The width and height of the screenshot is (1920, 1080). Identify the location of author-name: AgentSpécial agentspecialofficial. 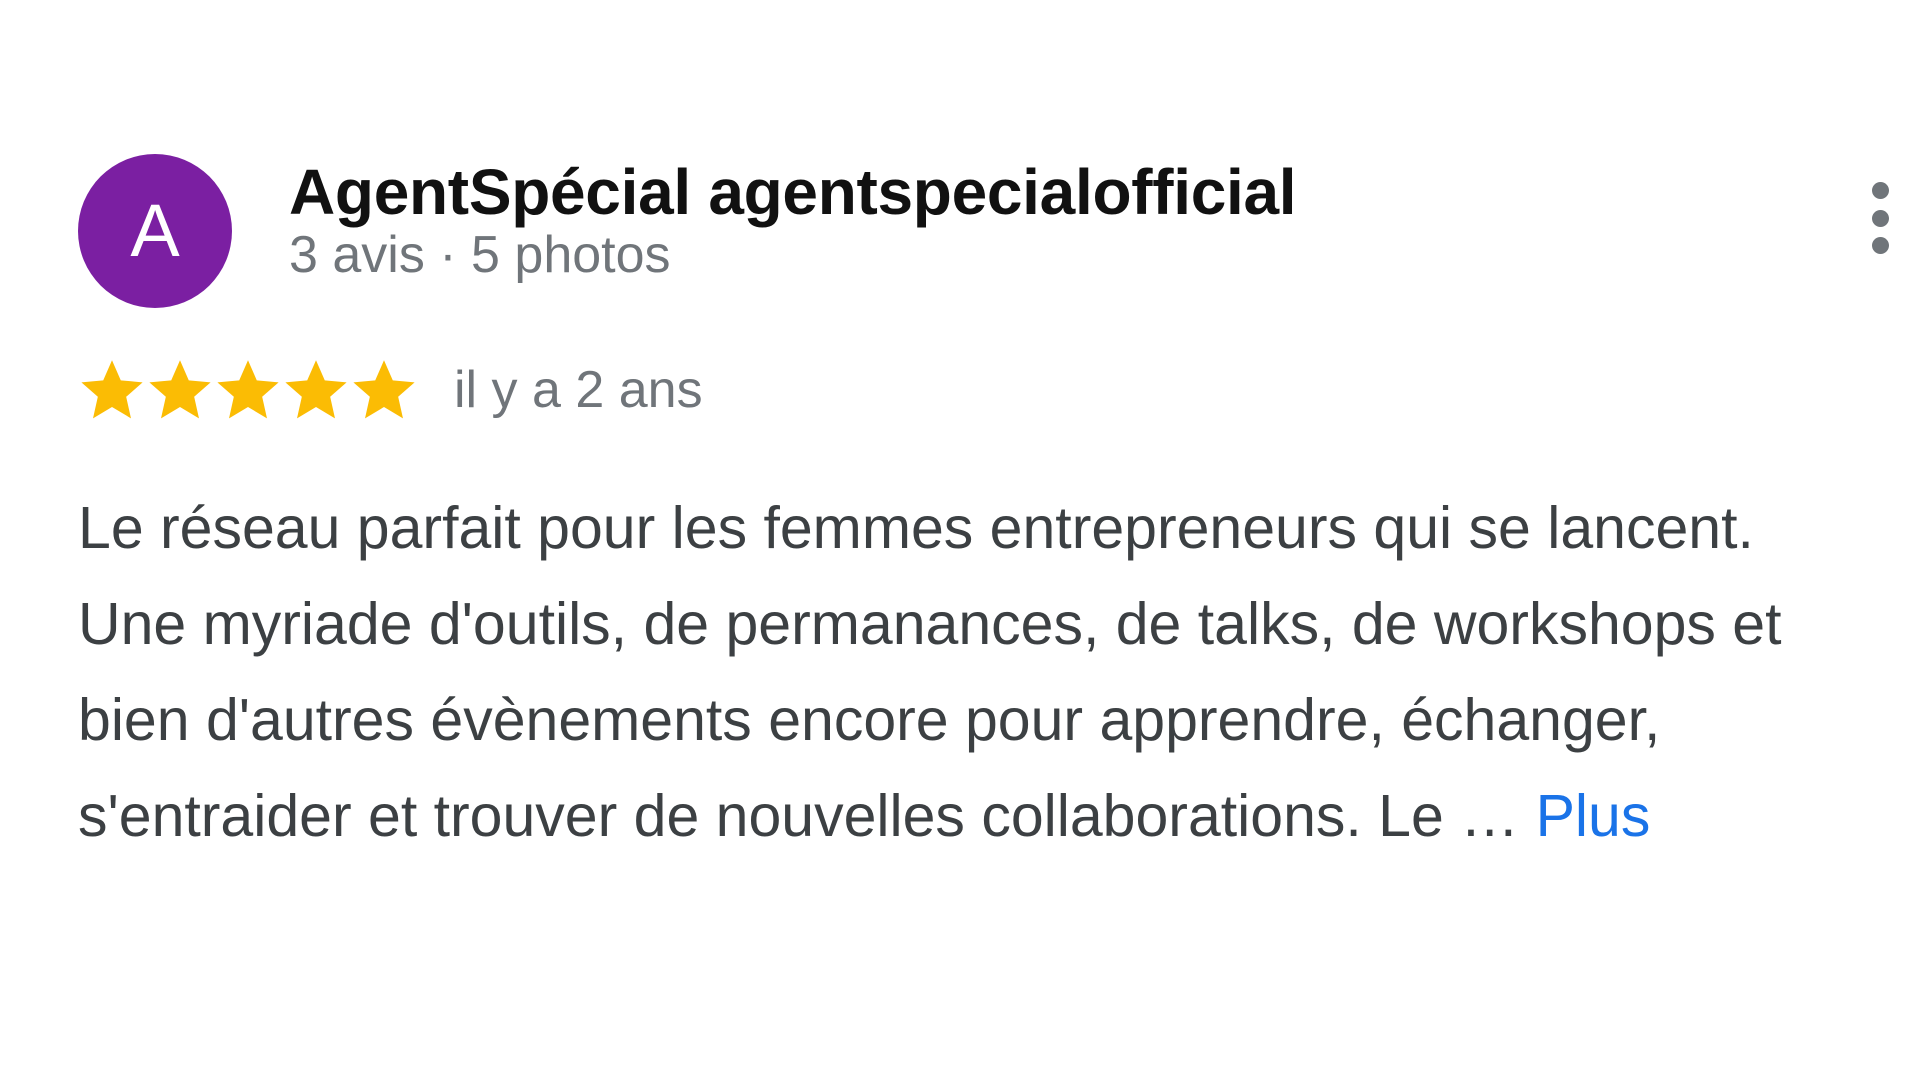
(793, 192).